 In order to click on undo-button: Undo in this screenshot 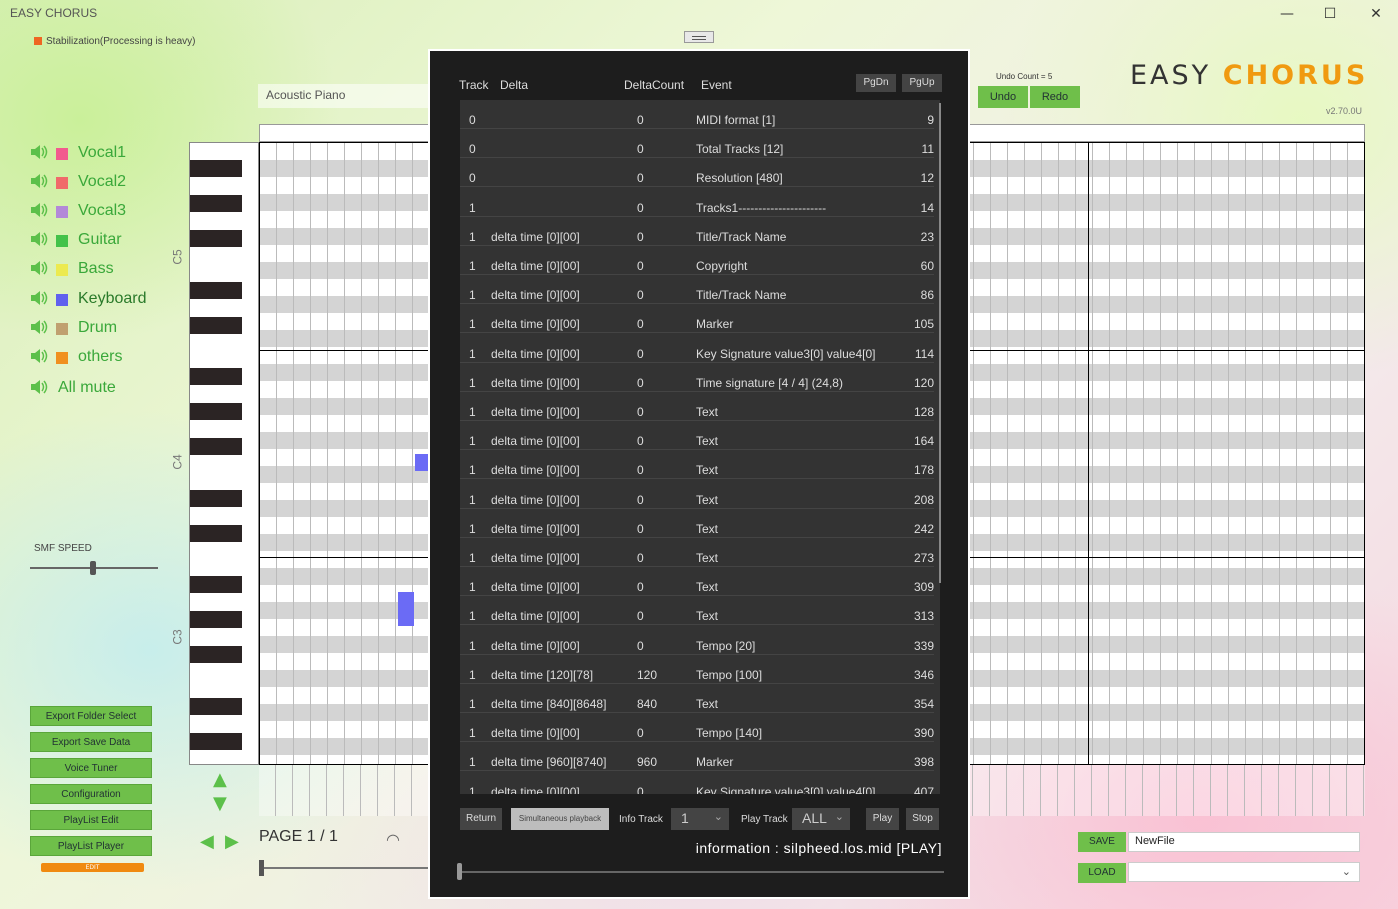, I will do `click(1003, 97)`.